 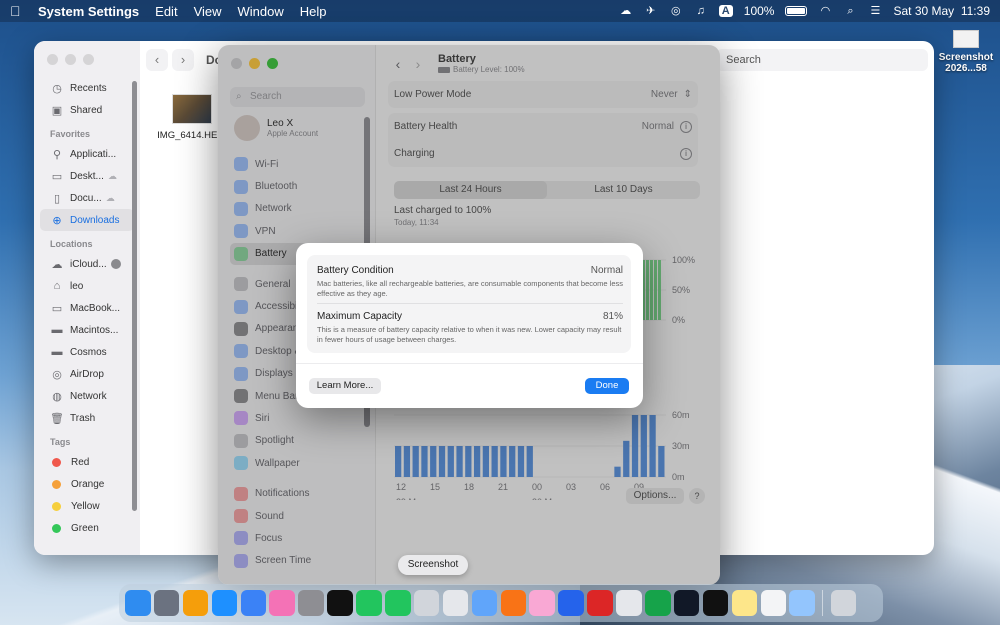 What do you see at coordinates (87, 418) in the screenshot?
I see `sidebar-item: 🗑 Trash` at bounding box center [87, 418].